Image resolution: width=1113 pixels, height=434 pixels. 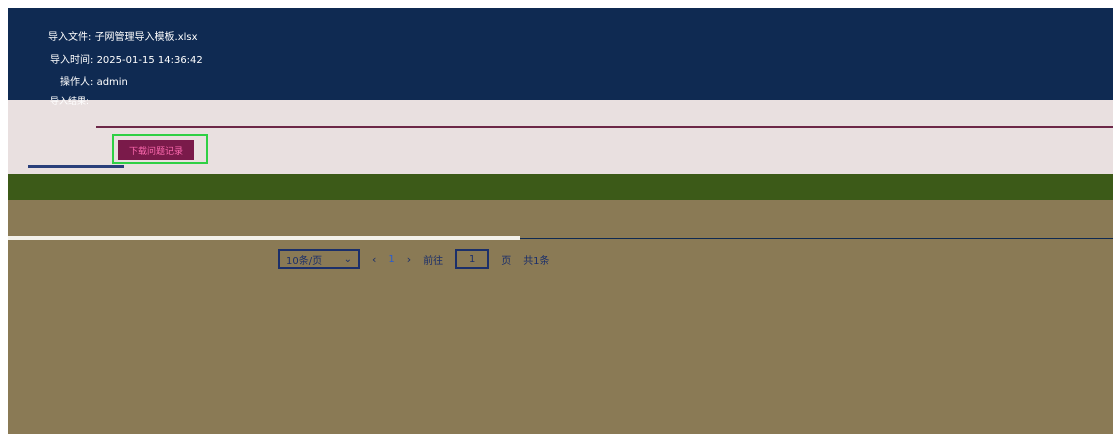 What do you see at coordinates (70, 37) in the screenshot?
I see `import-file-label: 导入文件:` at bounding box center [70, 37].